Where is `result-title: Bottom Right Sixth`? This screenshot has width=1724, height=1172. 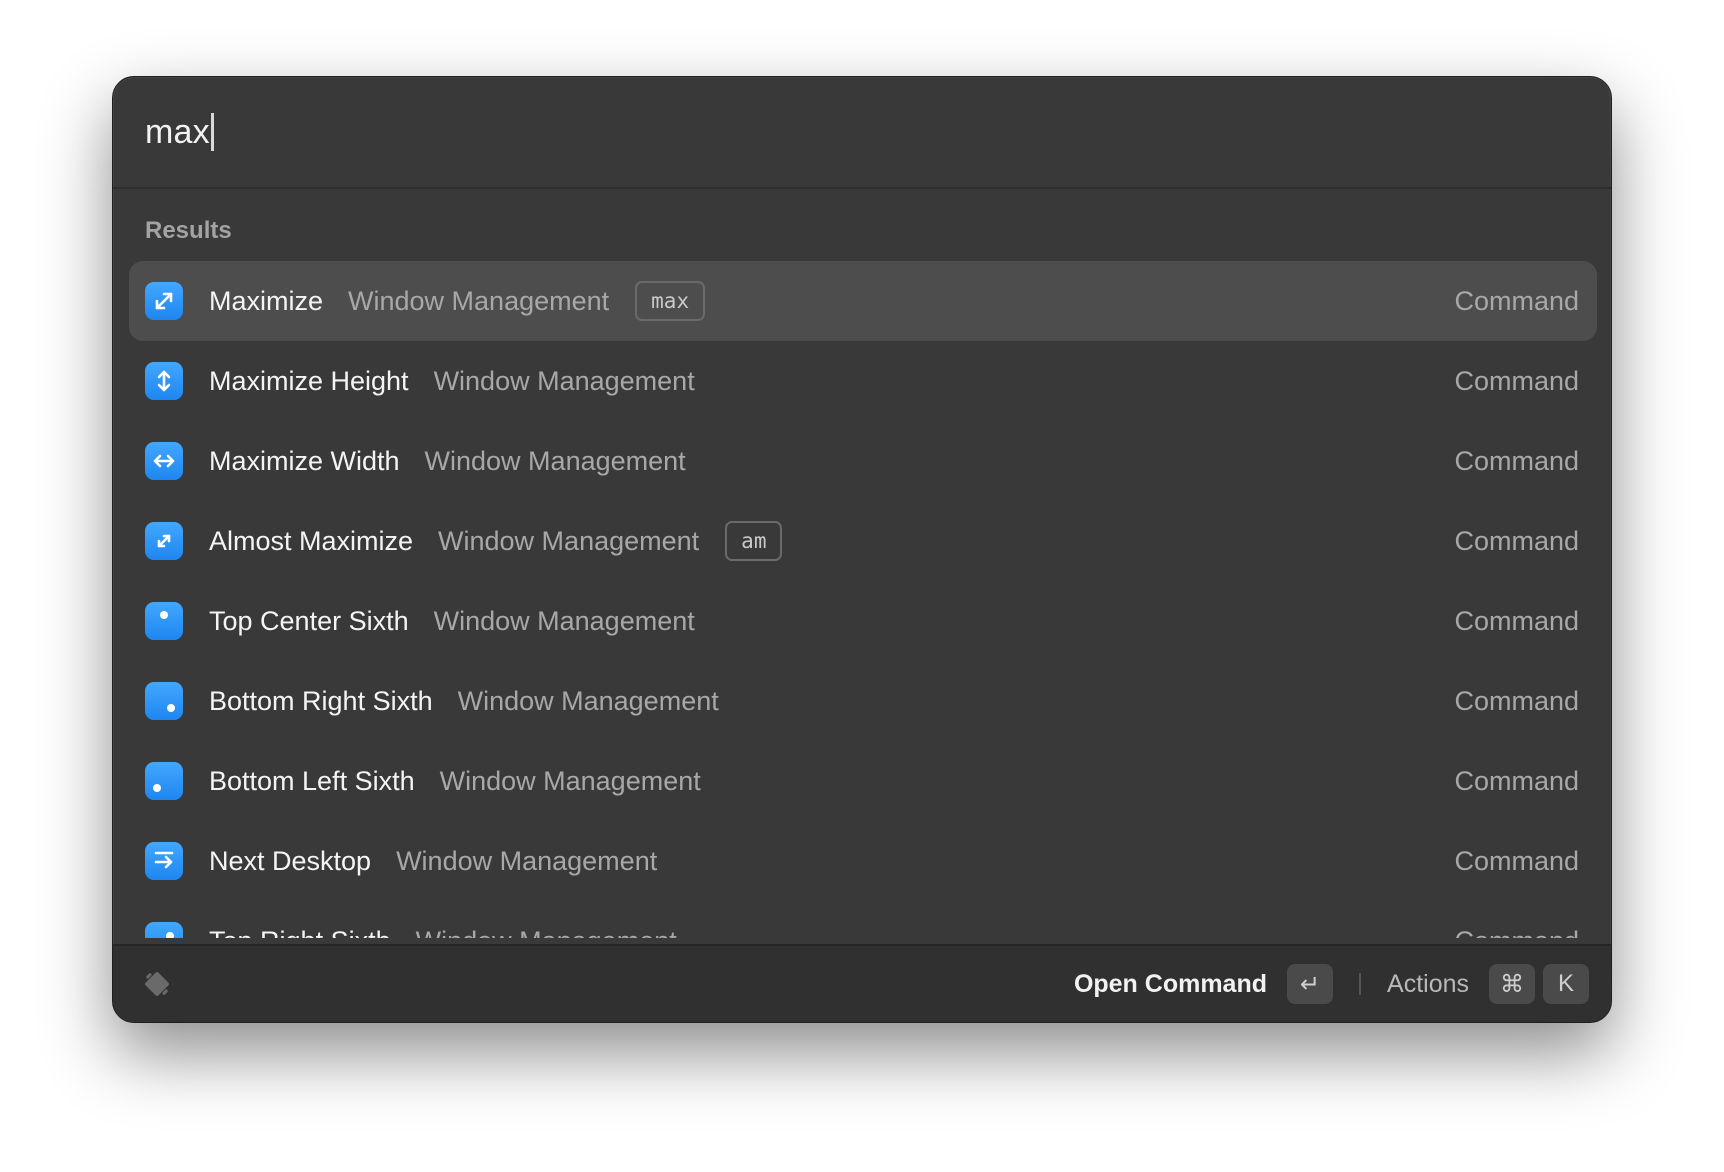
result-title: Bottom Right Sixth is located at coordinates (321, 700).